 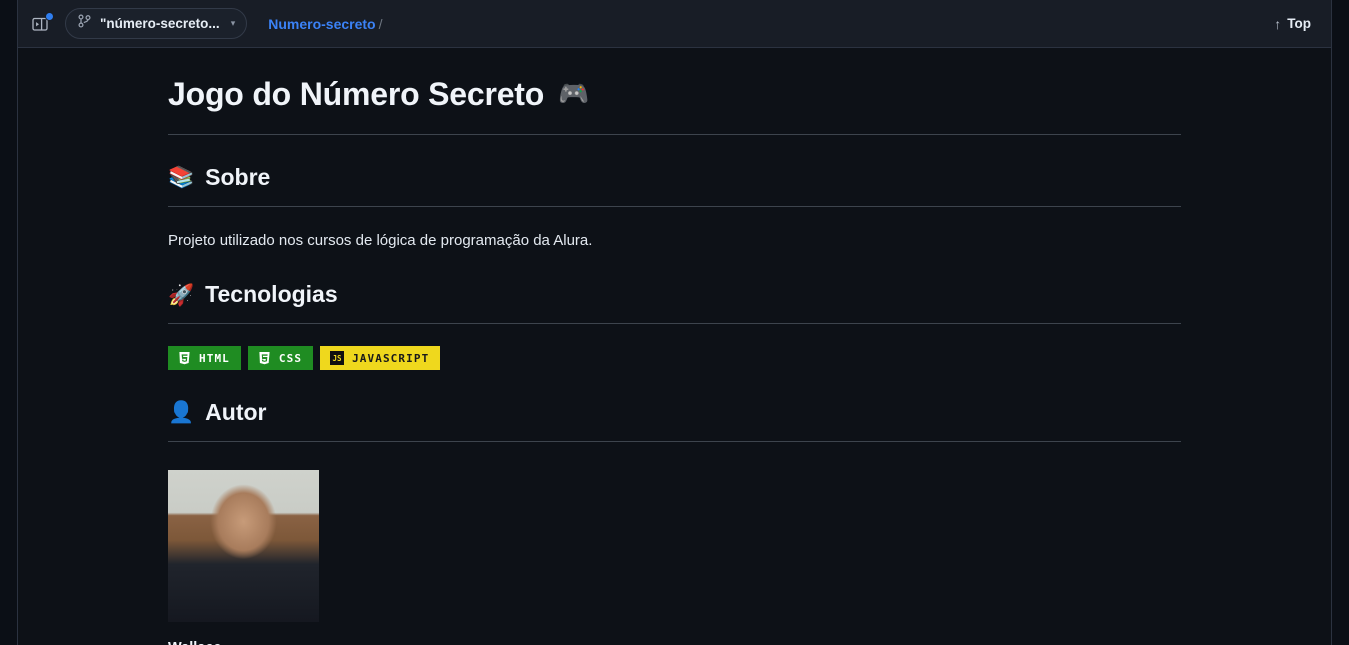 I want to click on breadcrumb: Numero-secreto /, so click(x=325, y=24).